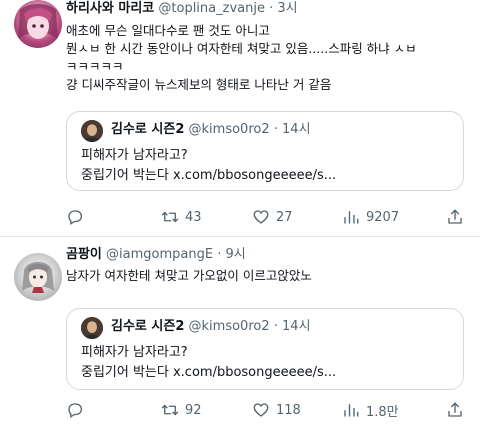 The width and height of the screenshot is (480, 429). Describe the element at coordinates (168, 30) in the screenshot. I see `tweet-text-line: 애초에 무슨 일대다수로 팬 것도 아니고` at that location.